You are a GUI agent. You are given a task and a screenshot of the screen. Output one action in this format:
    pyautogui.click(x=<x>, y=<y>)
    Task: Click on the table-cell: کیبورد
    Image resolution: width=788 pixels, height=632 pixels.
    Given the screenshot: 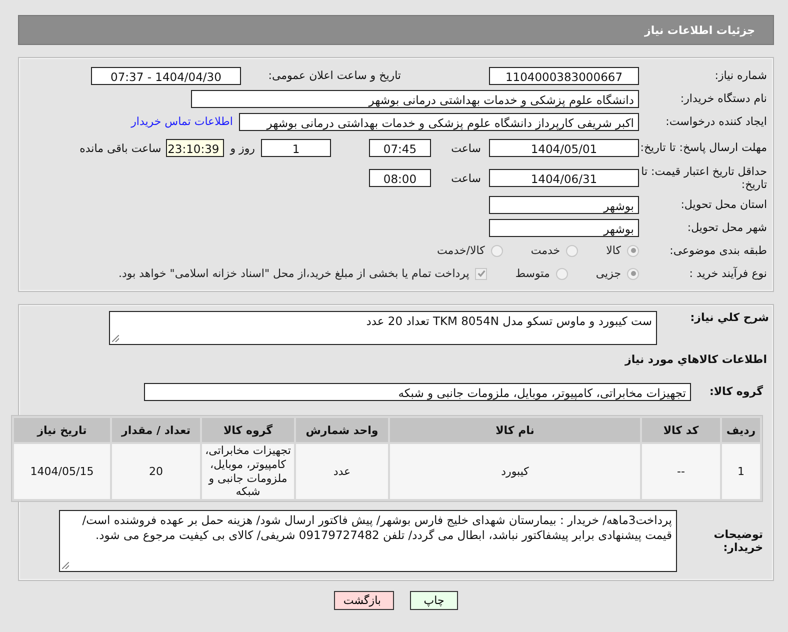 What is the action you would take?
    pyautogui.click(x=515, y=471)
    